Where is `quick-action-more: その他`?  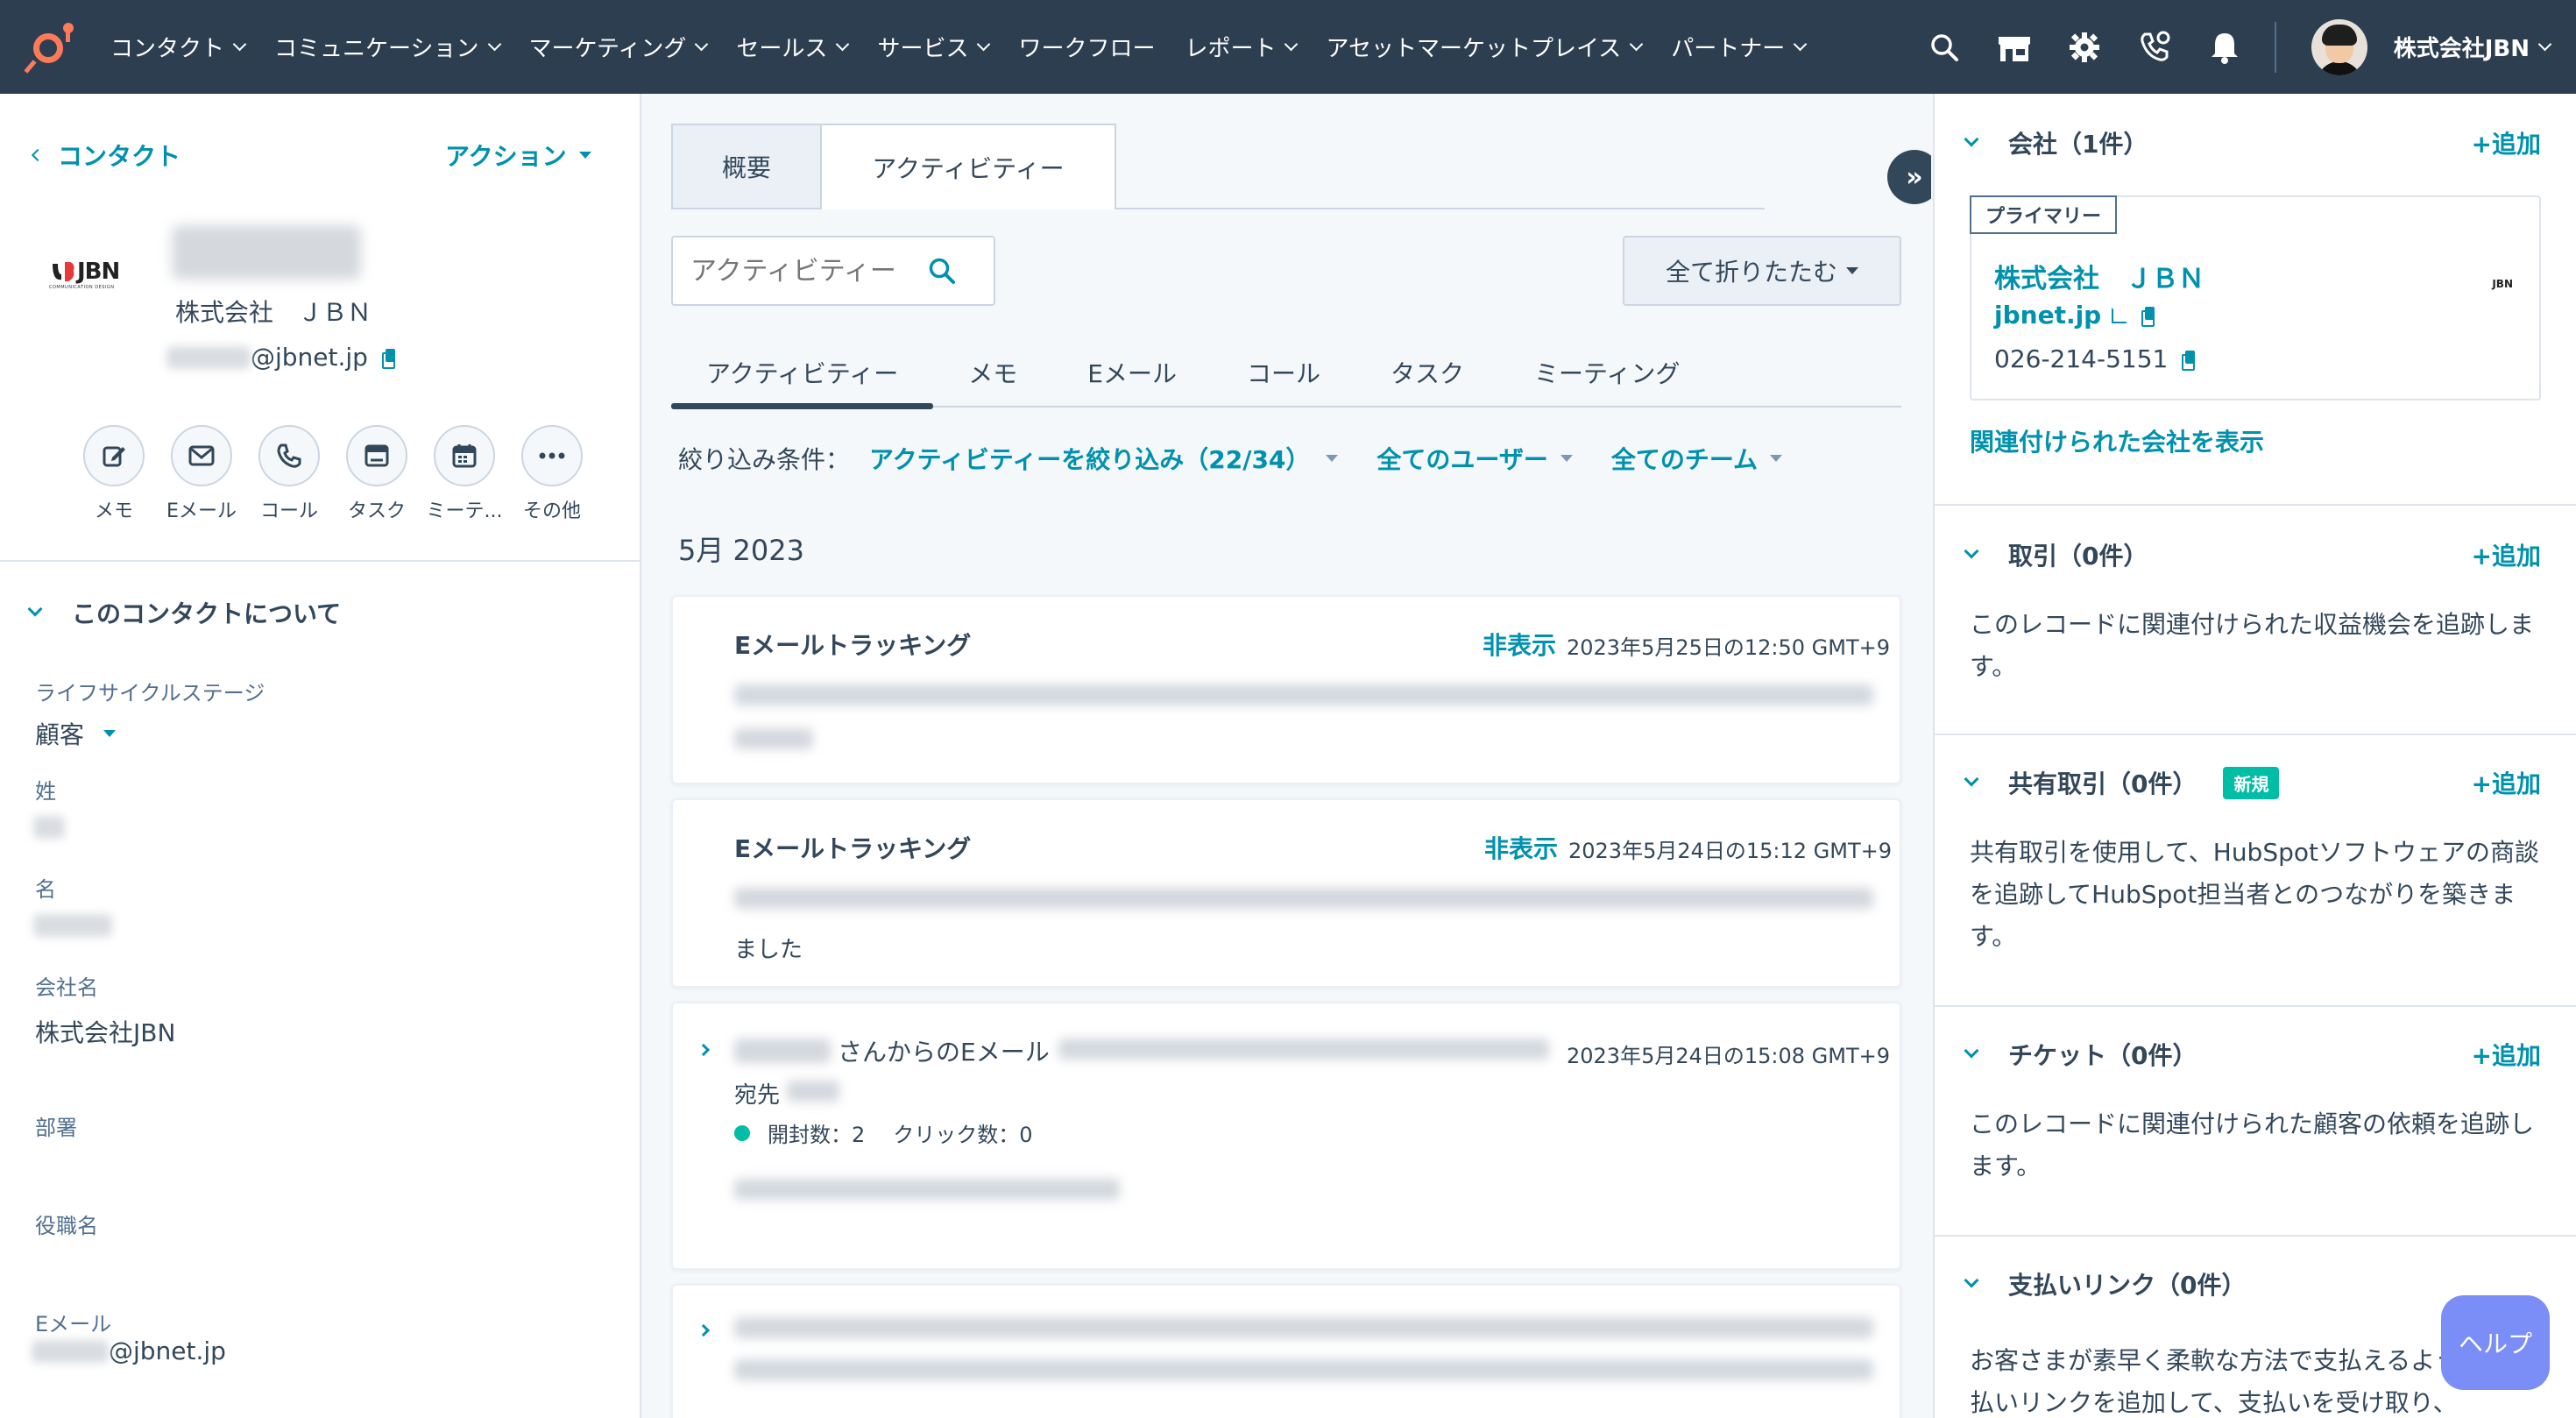 quick-action-more: その他 is located at coordinates (552, 474).